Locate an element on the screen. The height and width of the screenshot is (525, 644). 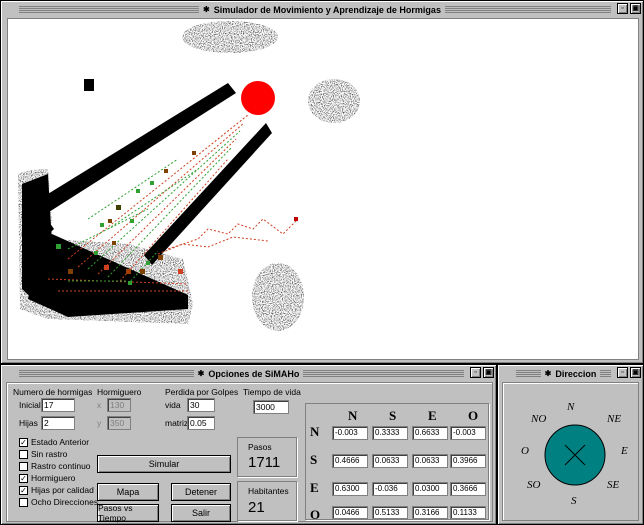
num-ants-heading: Numero de hormigas is located at coordinates (53, 392).